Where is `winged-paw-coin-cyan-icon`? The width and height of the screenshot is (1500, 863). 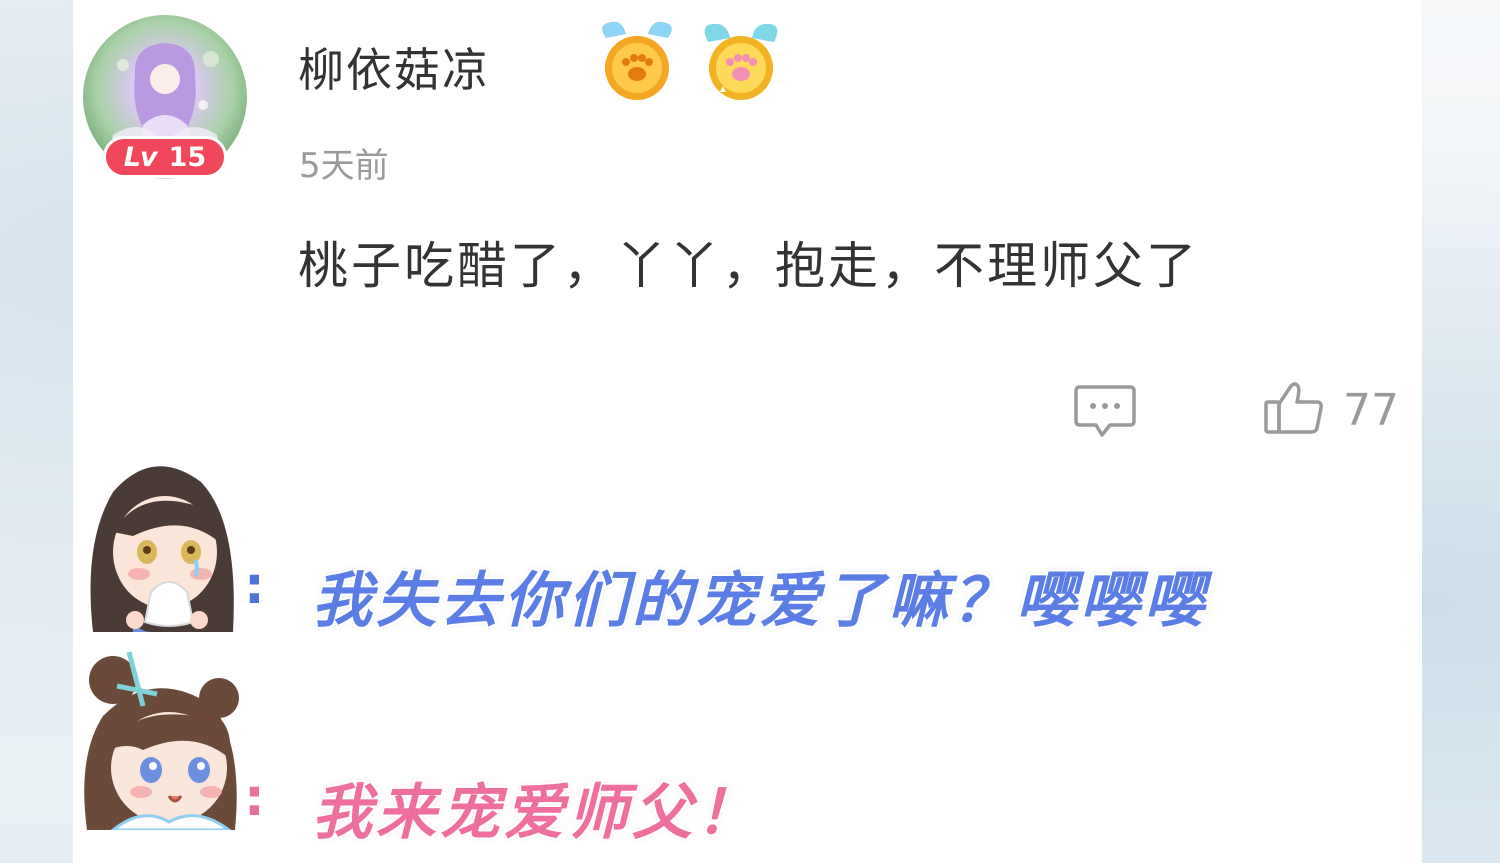
winged-paw-coin-cyan-icon is located at coordinates (741, 61).